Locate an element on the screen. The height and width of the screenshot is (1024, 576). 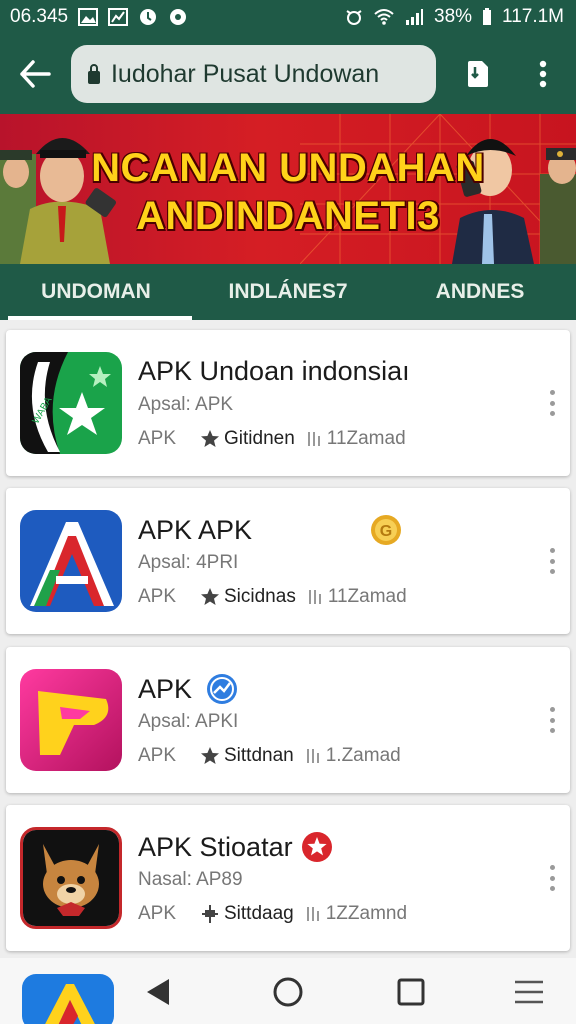
square-recents-icon is located at coordinates (411, 992).